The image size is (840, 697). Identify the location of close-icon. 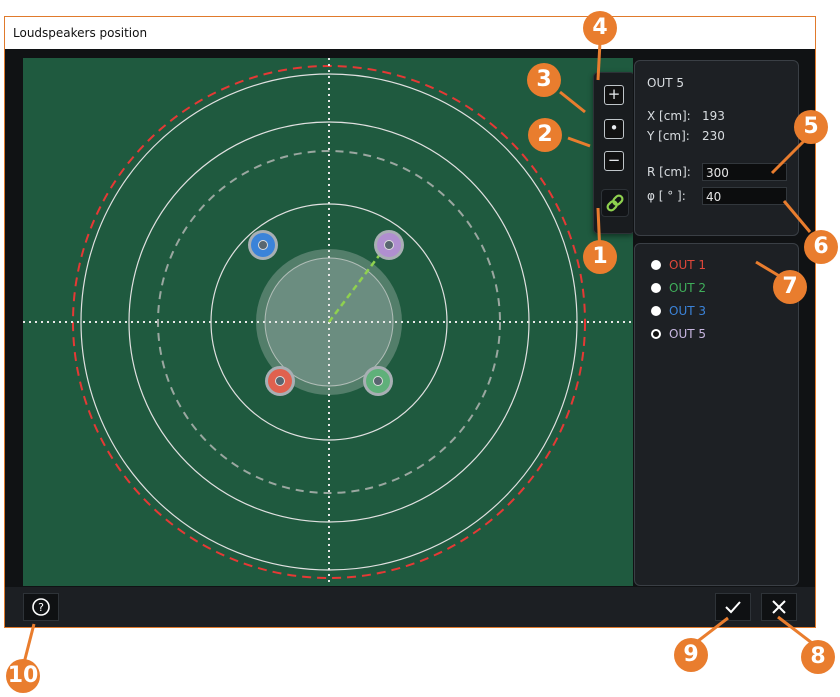
(779, 607).